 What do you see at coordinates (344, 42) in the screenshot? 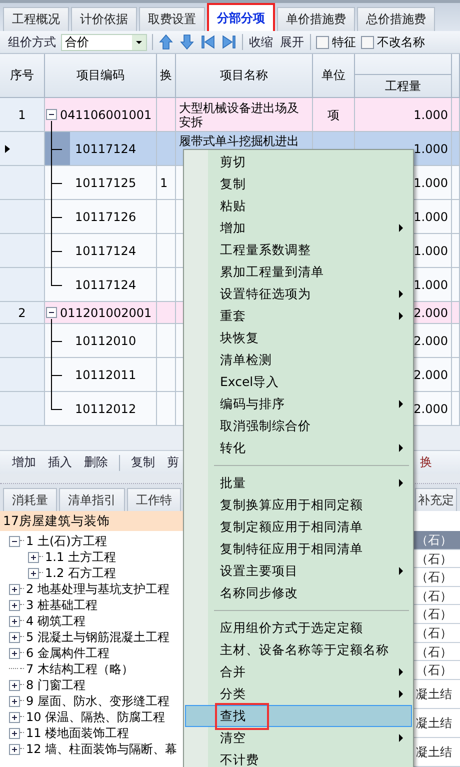
I see `checkbox-label: 特征` at bounding box center [344, 42].